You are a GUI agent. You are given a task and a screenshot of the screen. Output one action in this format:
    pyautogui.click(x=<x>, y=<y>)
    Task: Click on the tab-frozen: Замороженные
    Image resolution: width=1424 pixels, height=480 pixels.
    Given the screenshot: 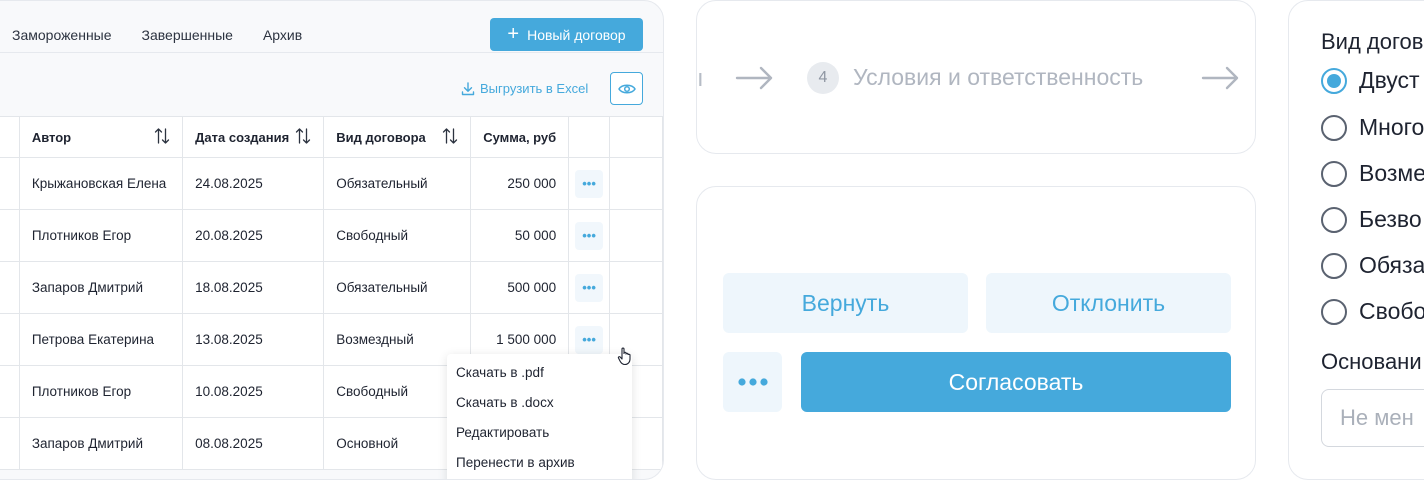 What is the action you would take?
    pyautogui.click(x=62, y=35)
    